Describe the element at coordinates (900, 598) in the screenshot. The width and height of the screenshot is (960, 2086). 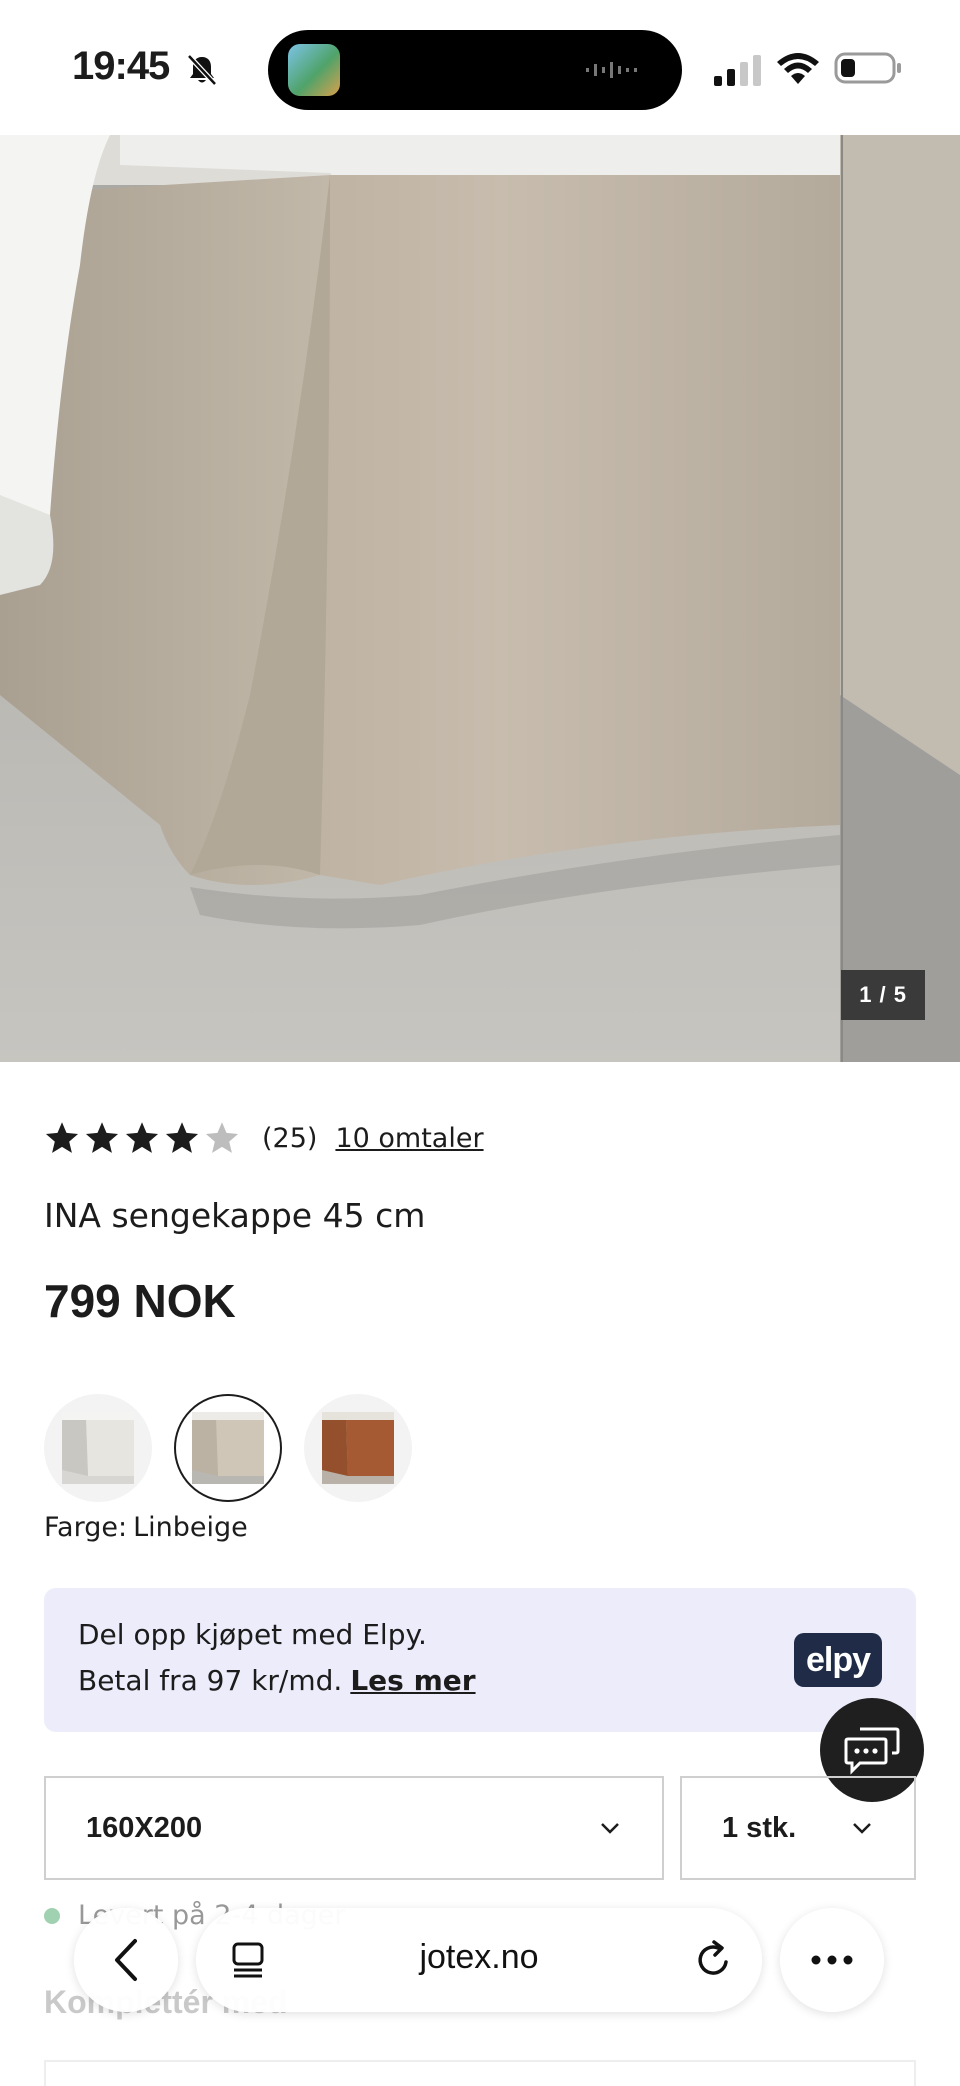
I see `next-product-image` at that location.